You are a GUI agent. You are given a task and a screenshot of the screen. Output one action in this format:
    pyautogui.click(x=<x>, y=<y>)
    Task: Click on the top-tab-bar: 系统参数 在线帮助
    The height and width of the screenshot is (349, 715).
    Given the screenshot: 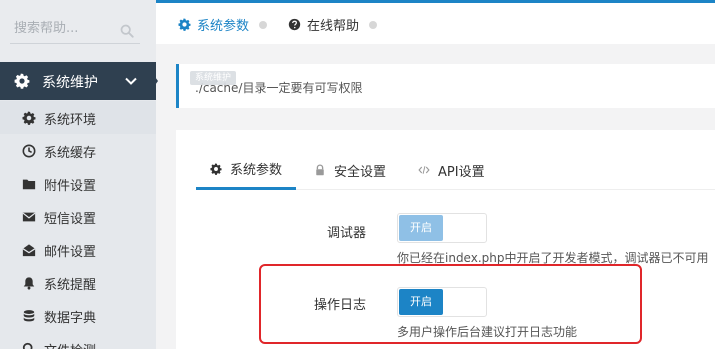 What is the action you would take?
    pyautogui.click(x=435, y=22)
    